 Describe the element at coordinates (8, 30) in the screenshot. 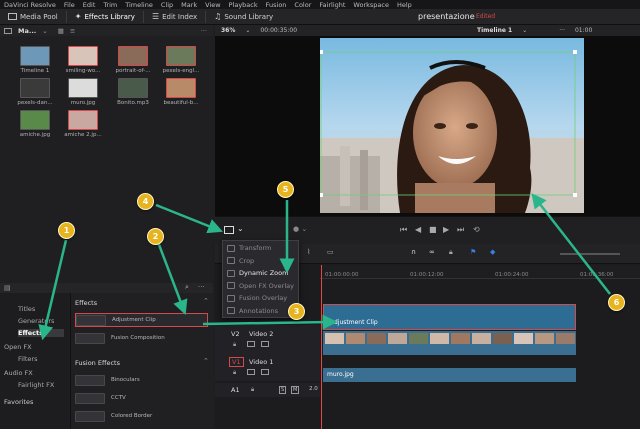

I see `bin-list-icon` at that location.